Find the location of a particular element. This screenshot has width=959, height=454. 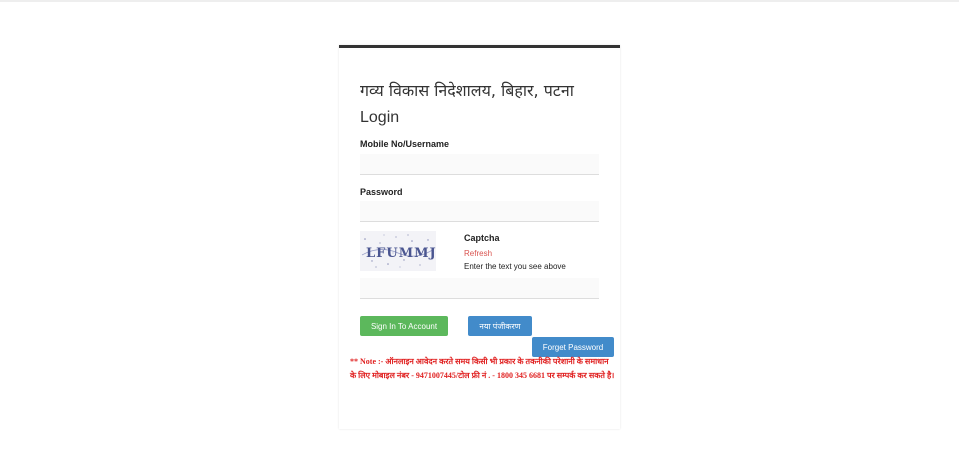

captcha-image: LFUMMJ is located at coordinates (398, 251).